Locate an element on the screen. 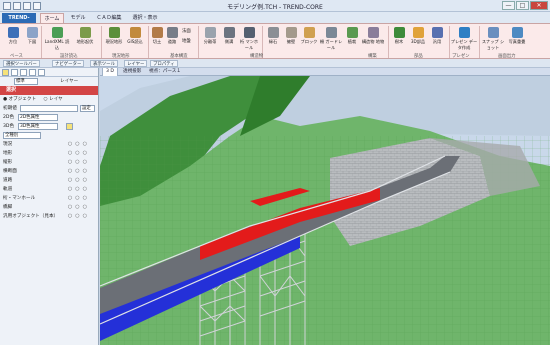 The width and height of the screenshot is (550, 345). retaining-wall-icon is located at coordinates (291, 32).